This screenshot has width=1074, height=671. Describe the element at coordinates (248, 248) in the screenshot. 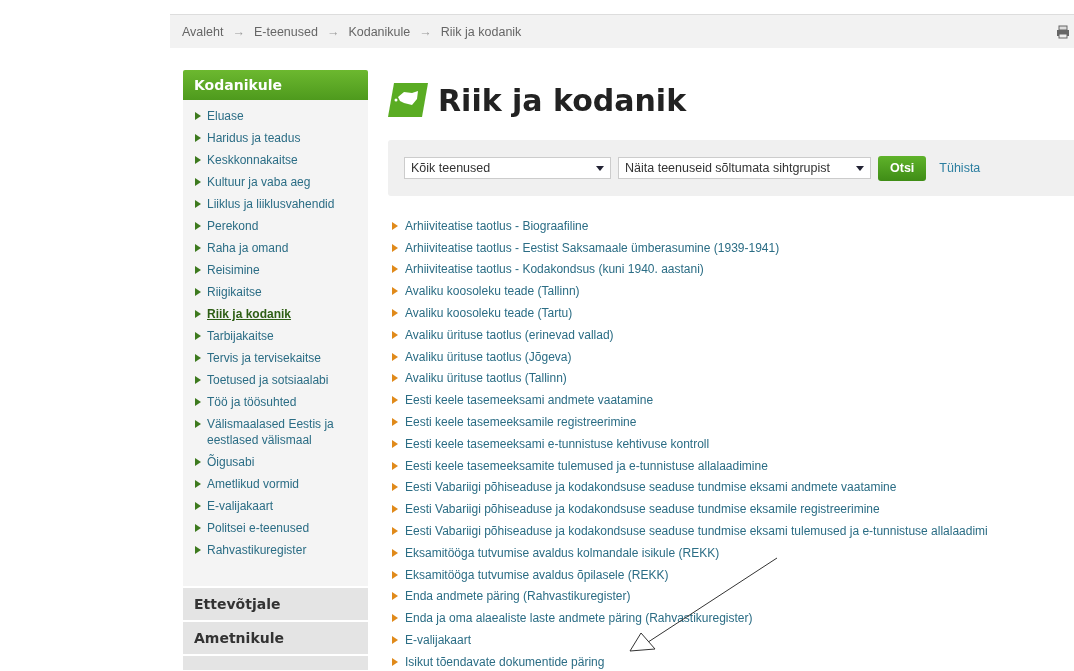

I see `sidebar-link: Raha ja omand` at that location.